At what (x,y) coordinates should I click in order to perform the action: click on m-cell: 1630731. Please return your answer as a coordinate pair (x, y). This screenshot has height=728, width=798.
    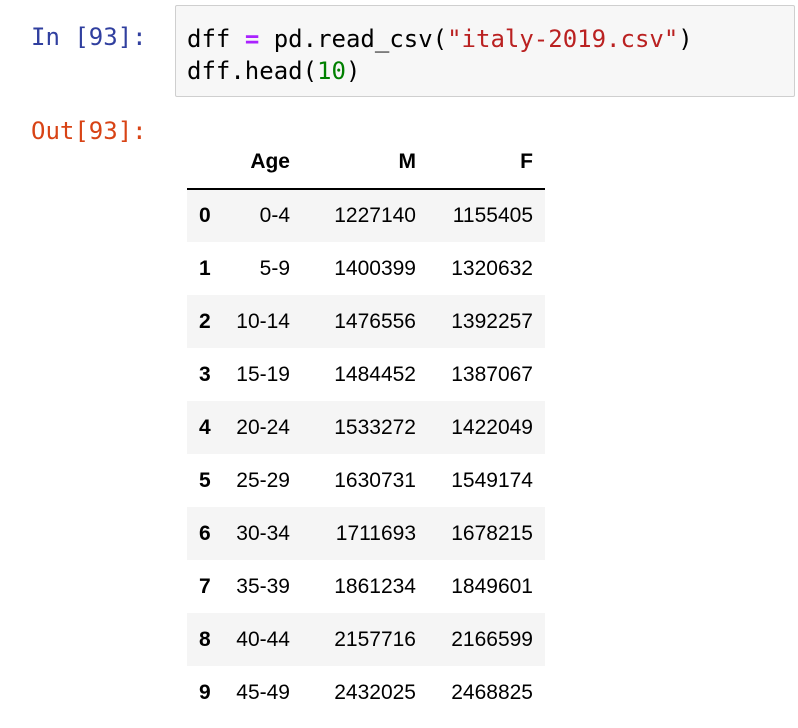
    Looking at the image, I should click on (375, 480).